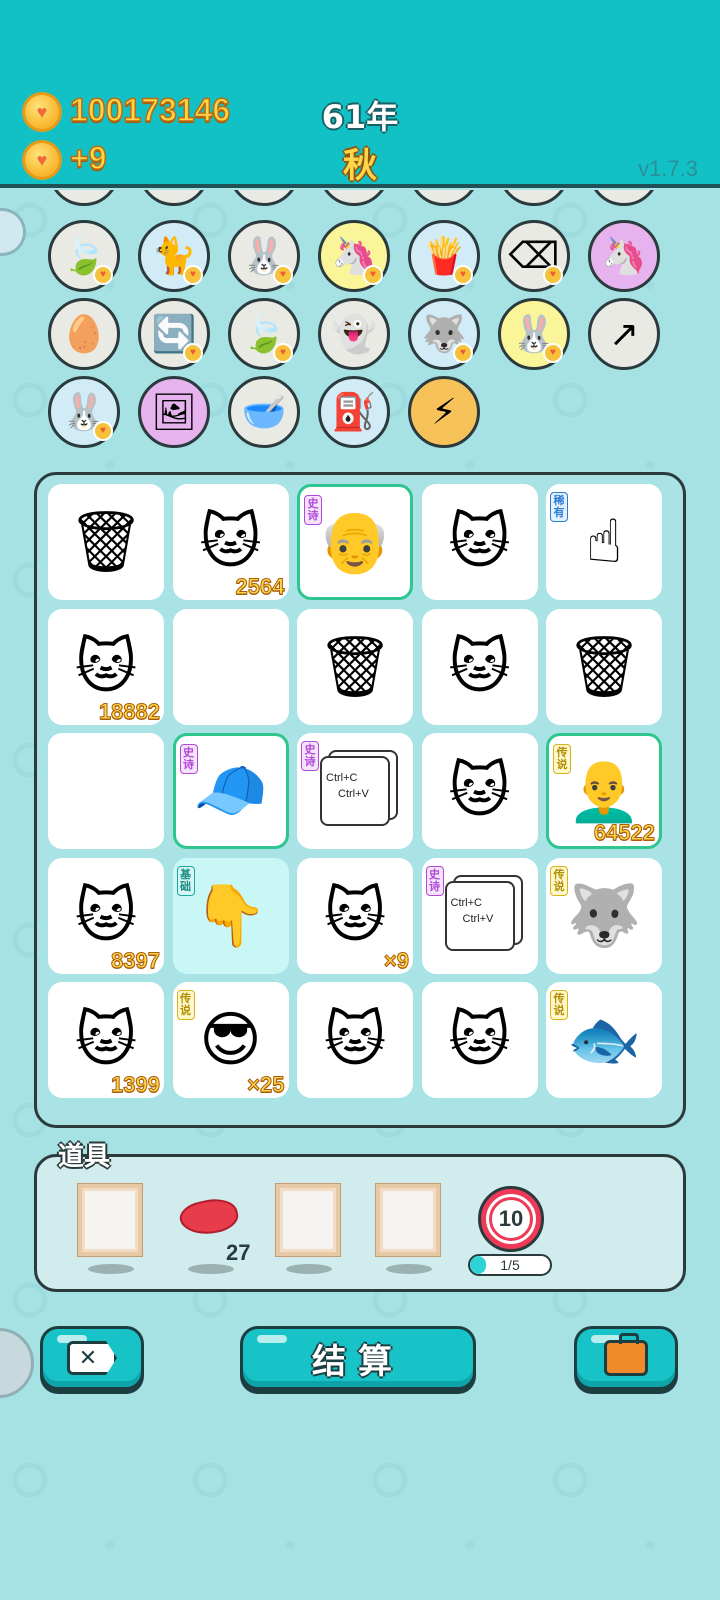 This screenshot has width=720, height=1600. I want to click on settle-button: 结算, so click(358, 1358).